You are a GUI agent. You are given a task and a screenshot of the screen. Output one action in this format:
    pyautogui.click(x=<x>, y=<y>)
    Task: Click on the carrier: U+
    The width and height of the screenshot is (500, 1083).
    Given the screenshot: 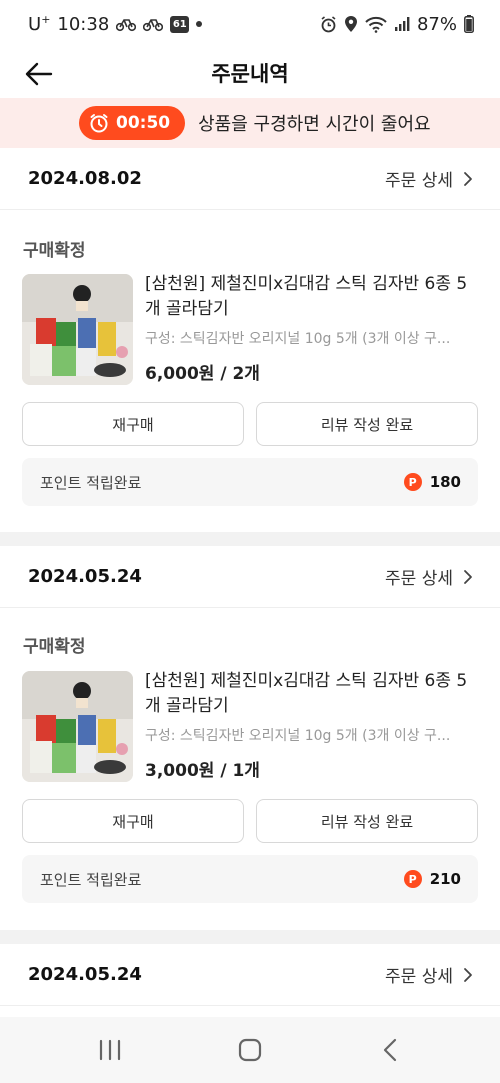 What is the action you would take?
    pyautogui.click(x=39, y=24)
    